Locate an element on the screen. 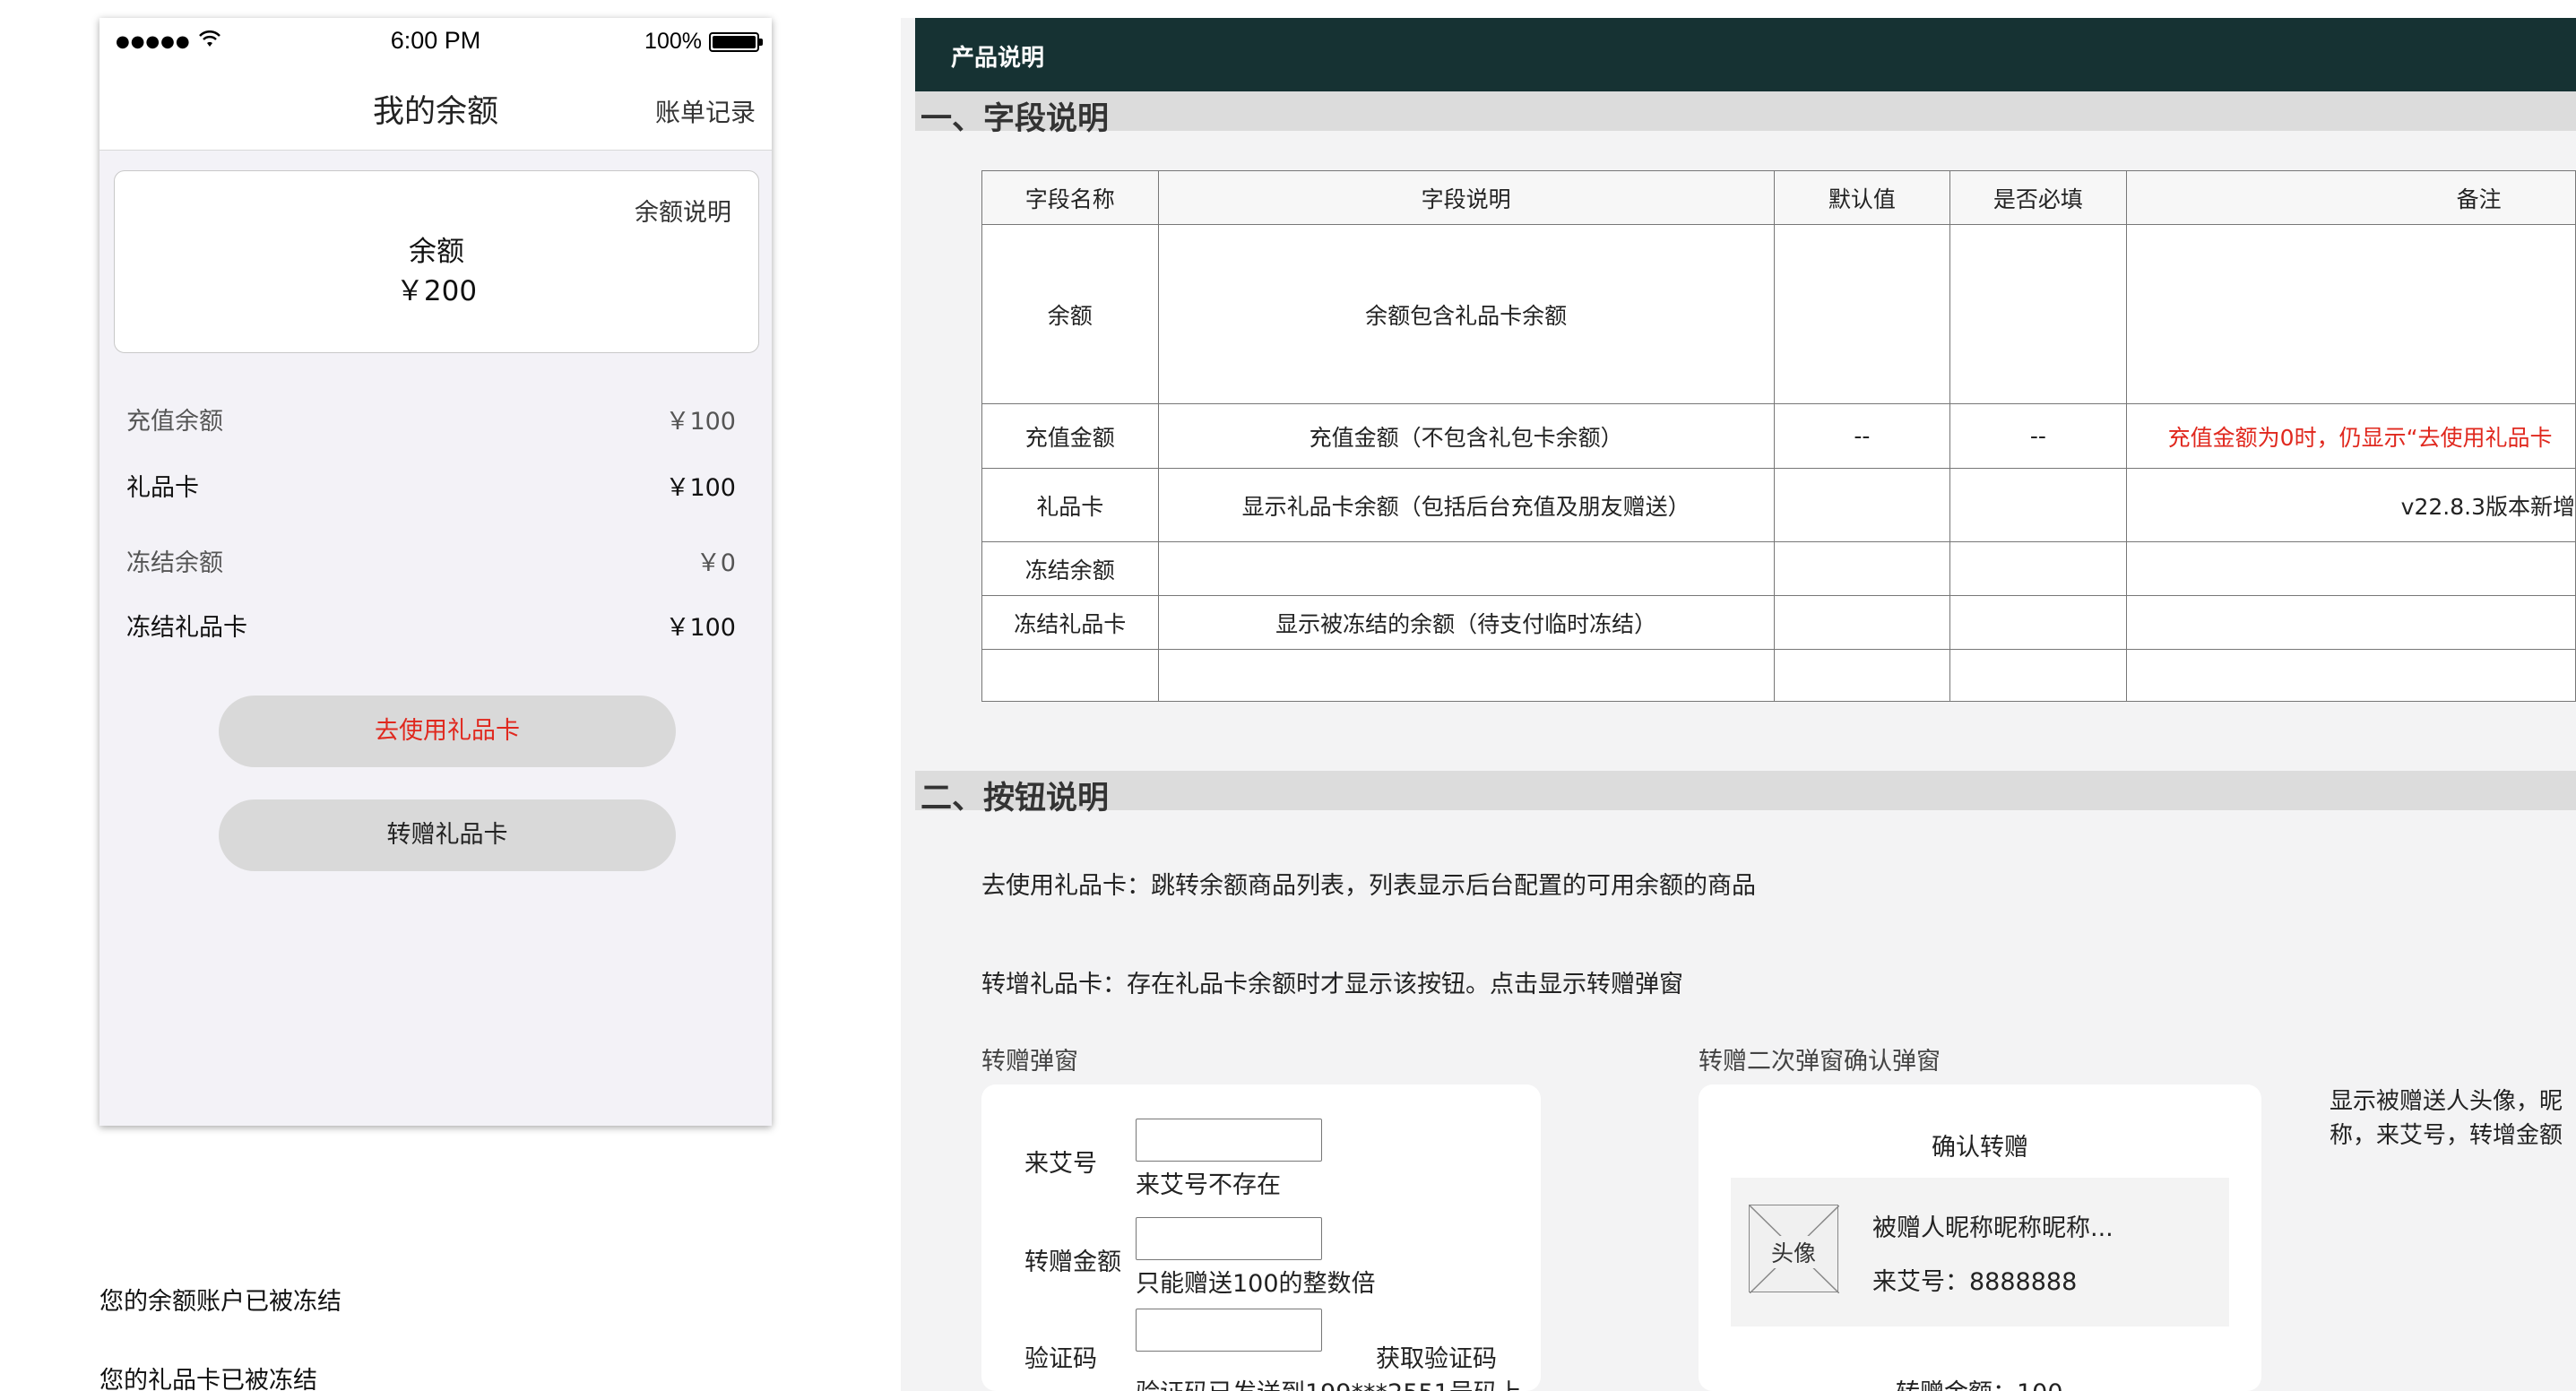 Image resolution: width=2576 pixels, height=1391 pixels. table-row is located at coordinates (1778, 675).